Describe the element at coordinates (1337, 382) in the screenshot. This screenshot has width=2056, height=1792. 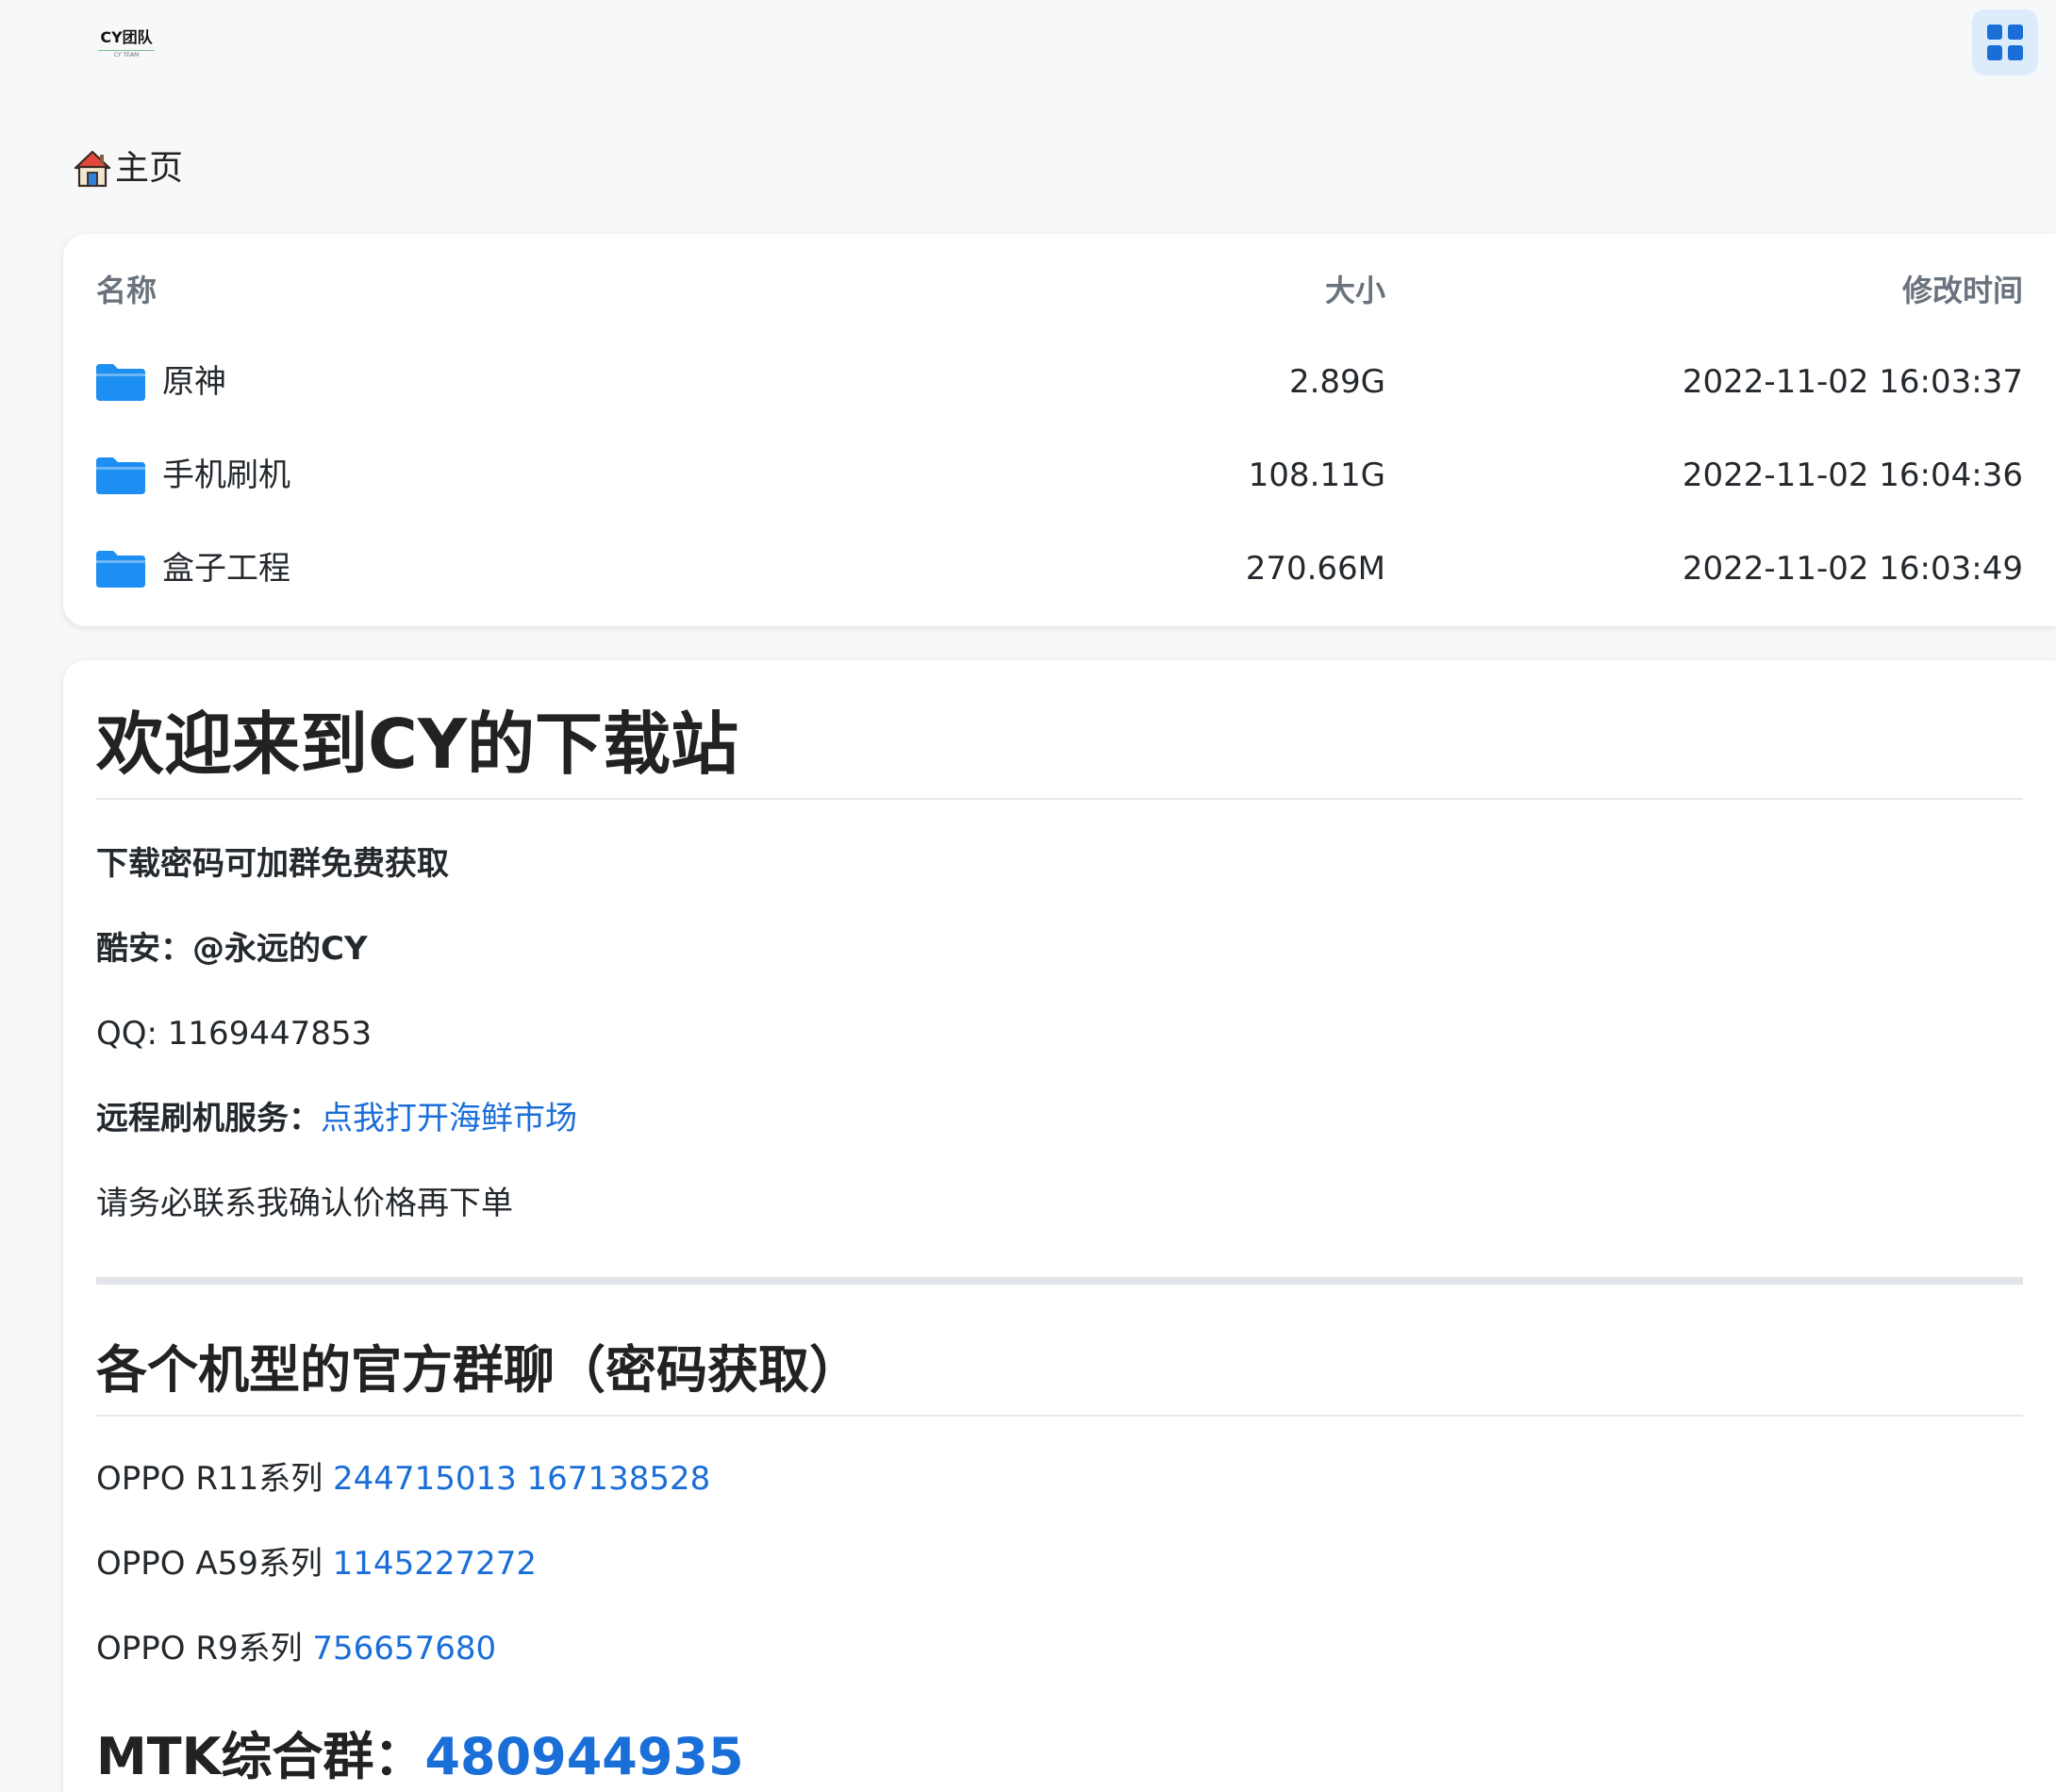
I see `file-size: 2.89G` at that location.